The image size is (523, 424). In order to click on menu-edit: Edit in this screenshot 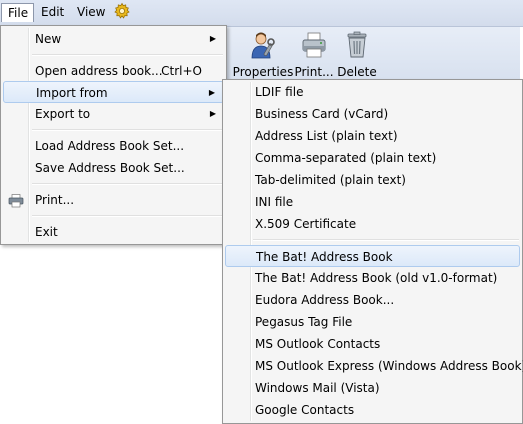, I will do `click(52, 12)`.